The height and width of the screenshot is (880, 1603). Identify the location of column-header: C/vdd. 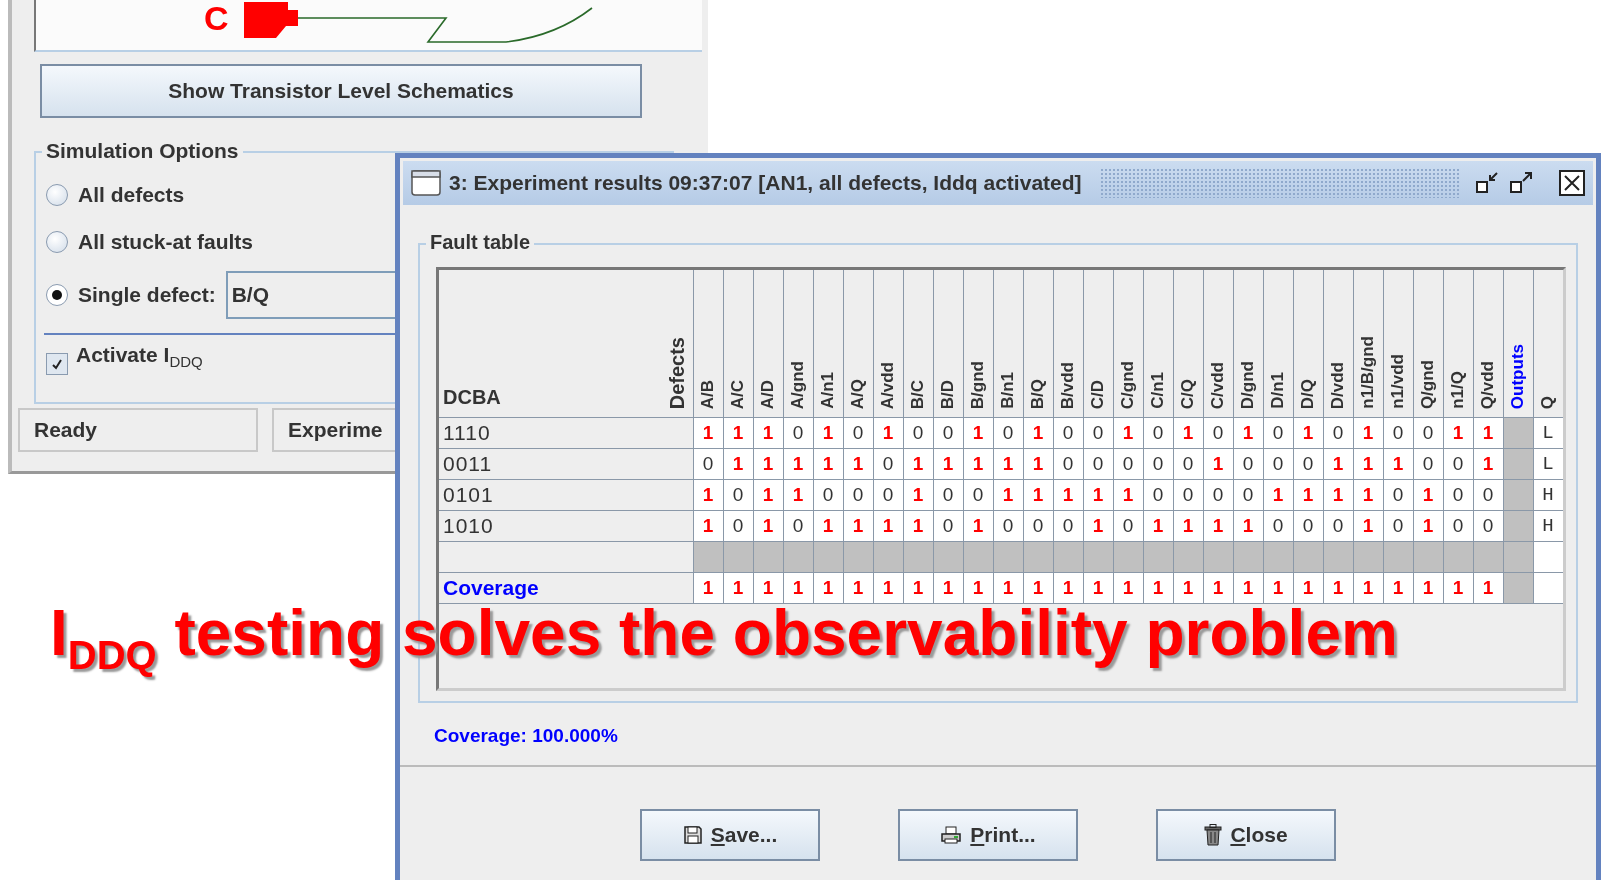
(1218, 386).